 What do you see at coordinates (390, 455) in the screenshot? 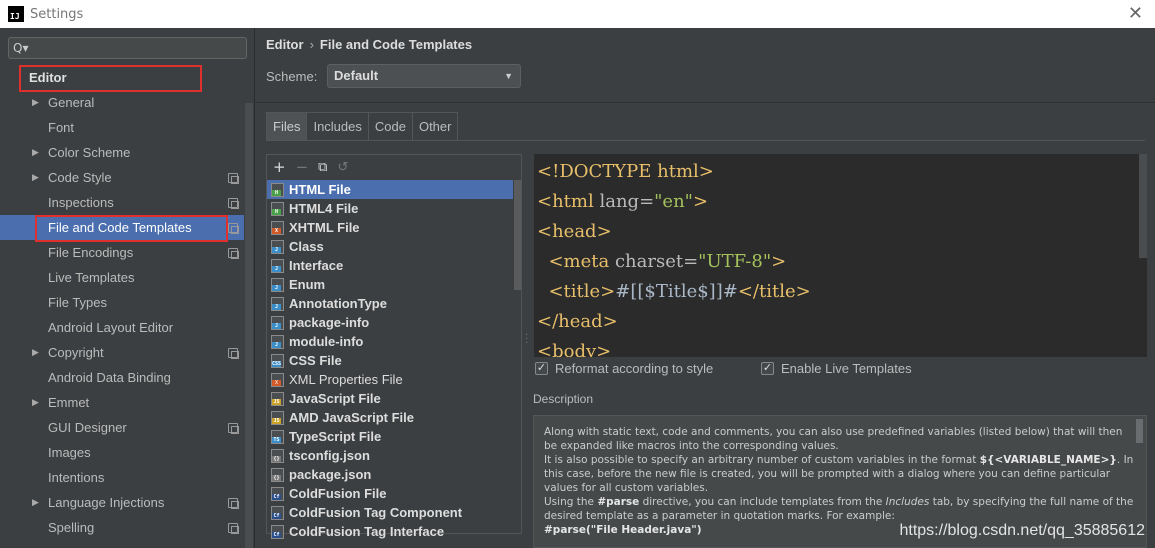
I see `template-item-tsconfig-json: {} tsconfig.json` at bounding box center [390, 455].